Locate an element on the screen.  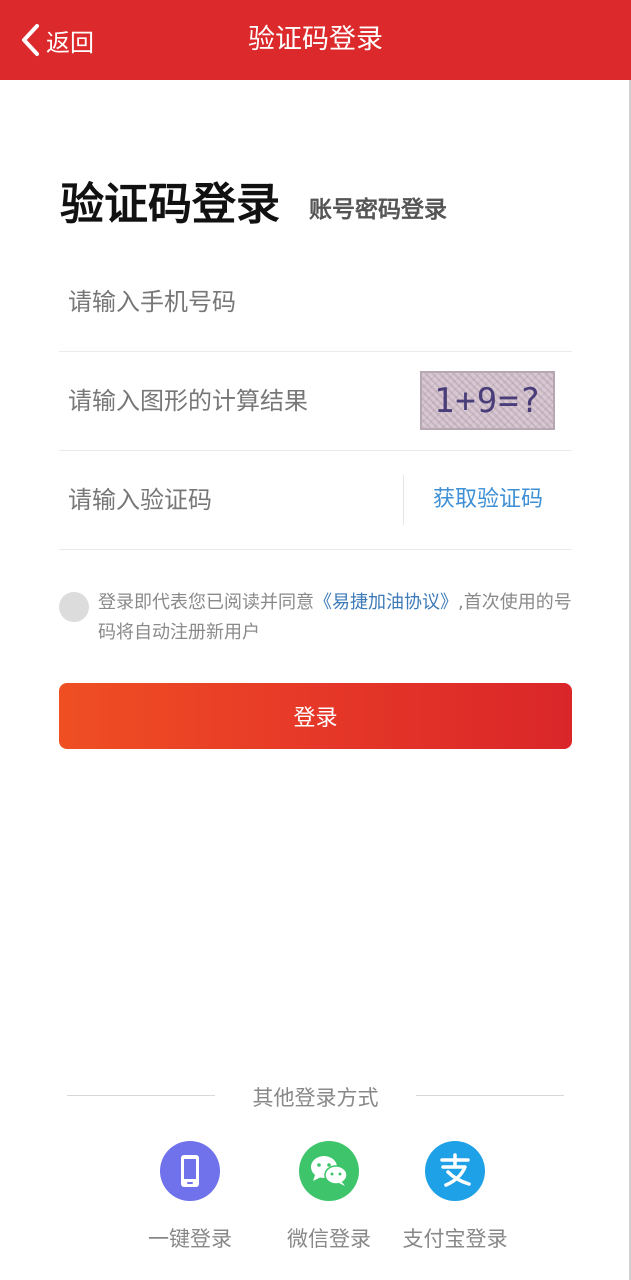
one-click-login-button: 一键登录 is located at coordinates (190, 1197).